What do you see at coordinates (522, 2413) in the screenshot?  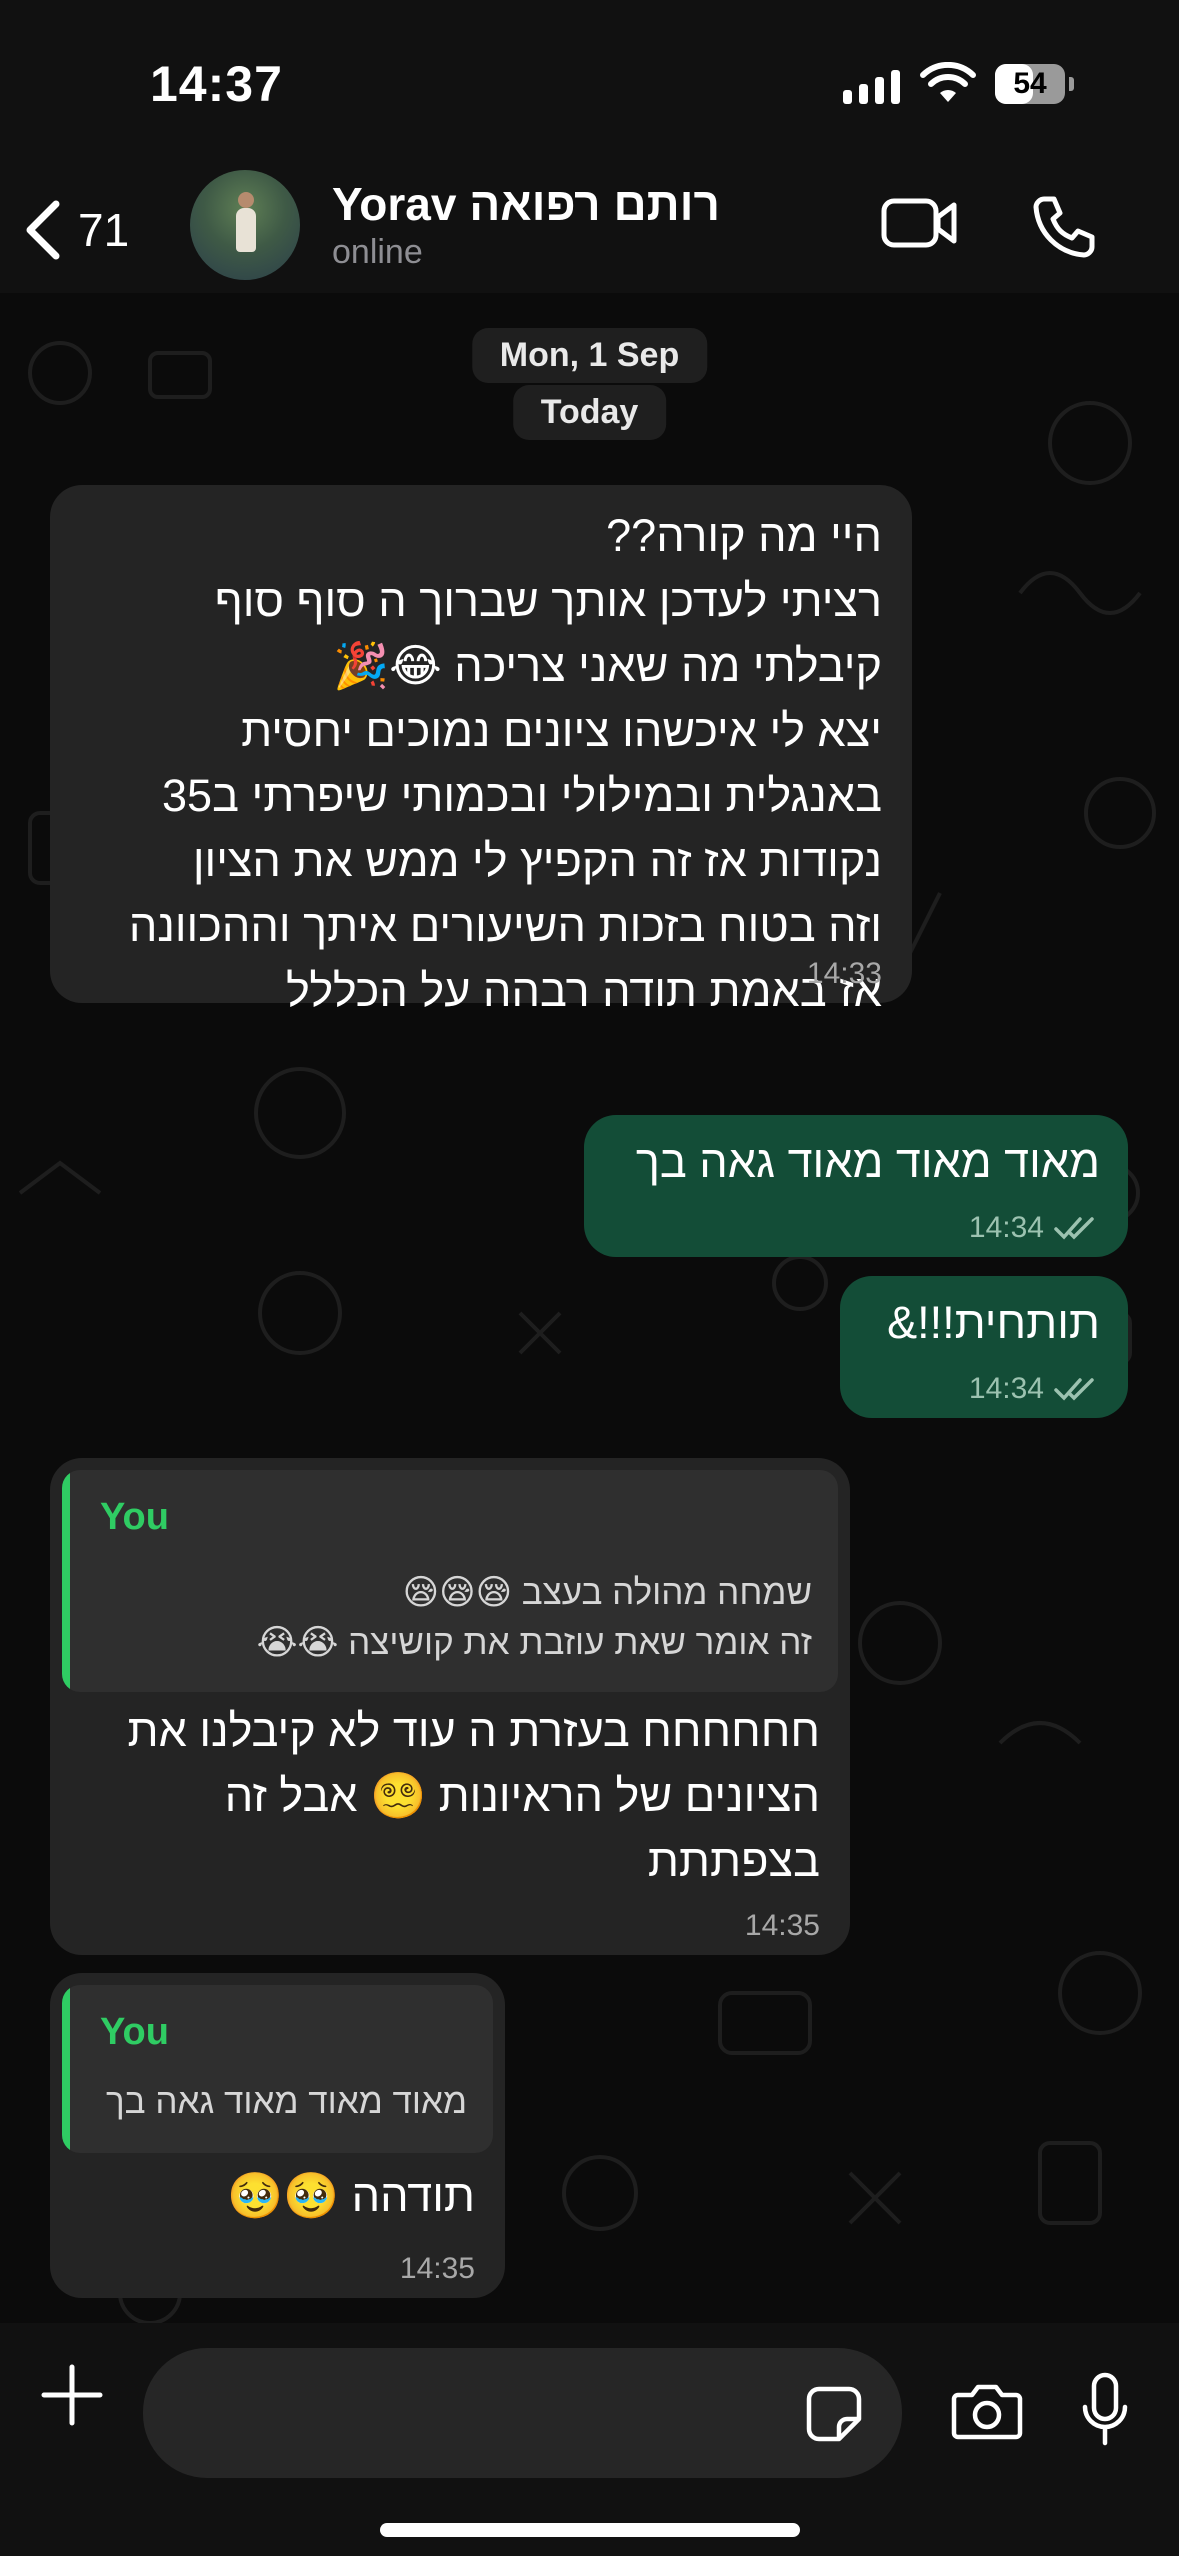 I see `message-input` at bounding box center [522, 2413].